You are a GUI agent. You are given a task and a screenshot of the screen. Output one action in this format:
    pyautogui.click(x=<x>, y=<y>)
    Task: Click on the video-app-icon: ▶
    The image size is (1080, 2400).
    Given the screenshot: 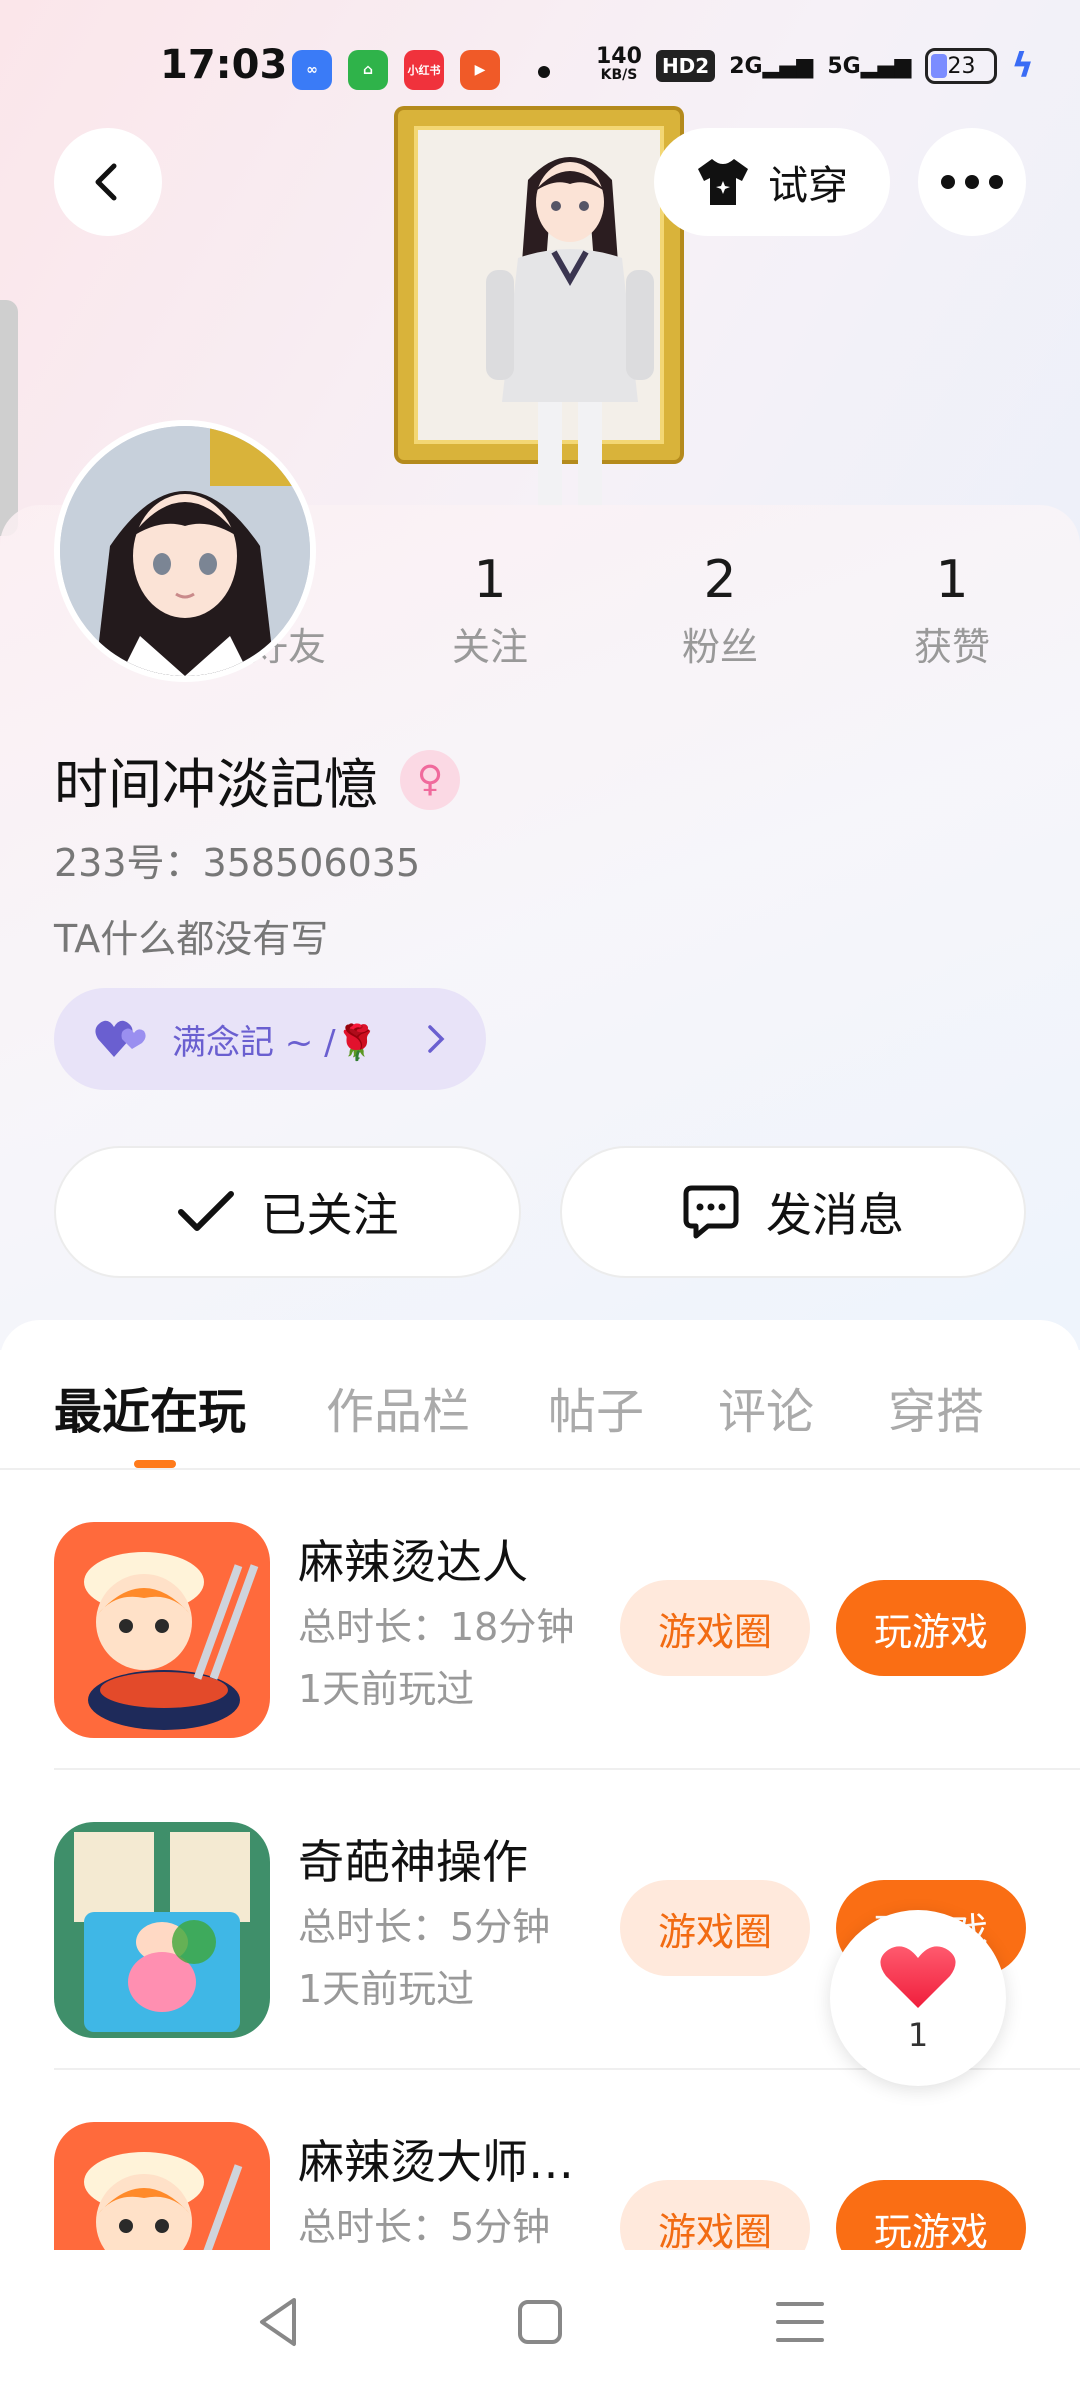 What is the action you would take?
    pyautogui.click(x=480, y=70)
    